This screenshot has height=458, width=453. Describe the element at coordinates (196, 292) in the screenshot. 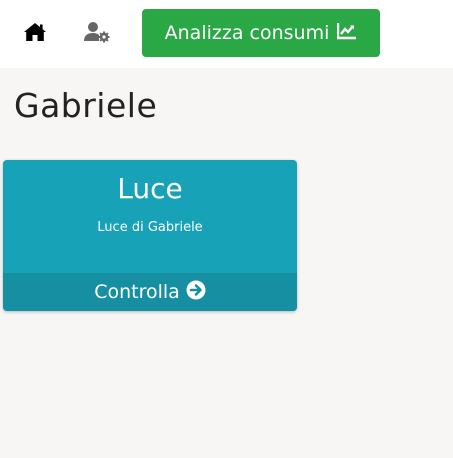

I see `arrow-circle-right-icon` at that location.